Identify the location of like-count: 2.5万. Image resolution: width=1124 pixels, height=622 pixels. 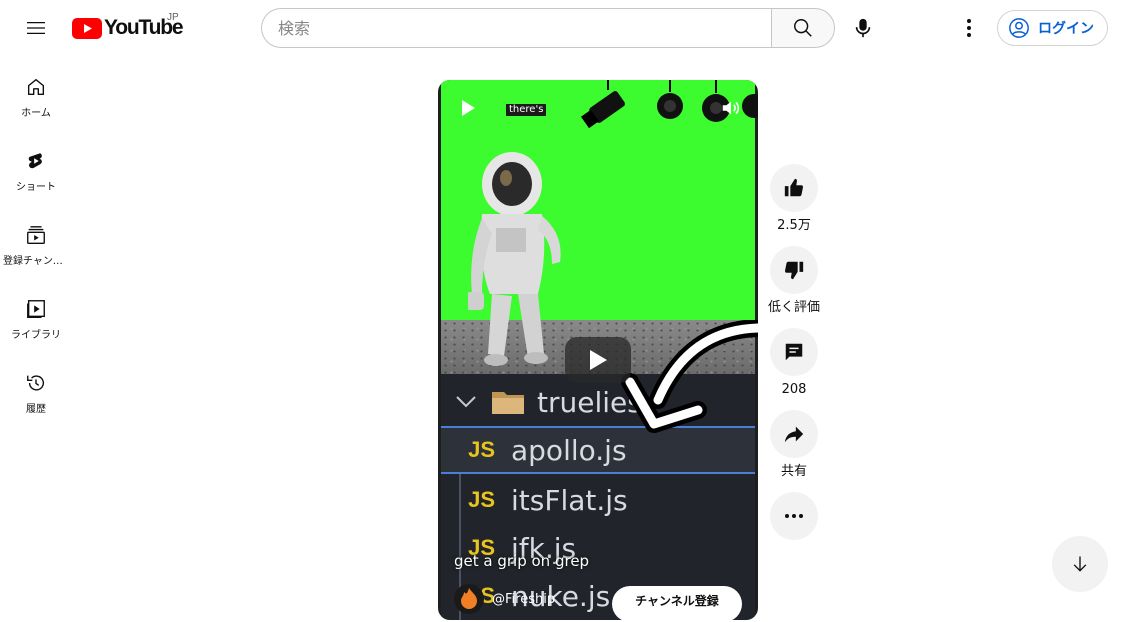
(794, 225).